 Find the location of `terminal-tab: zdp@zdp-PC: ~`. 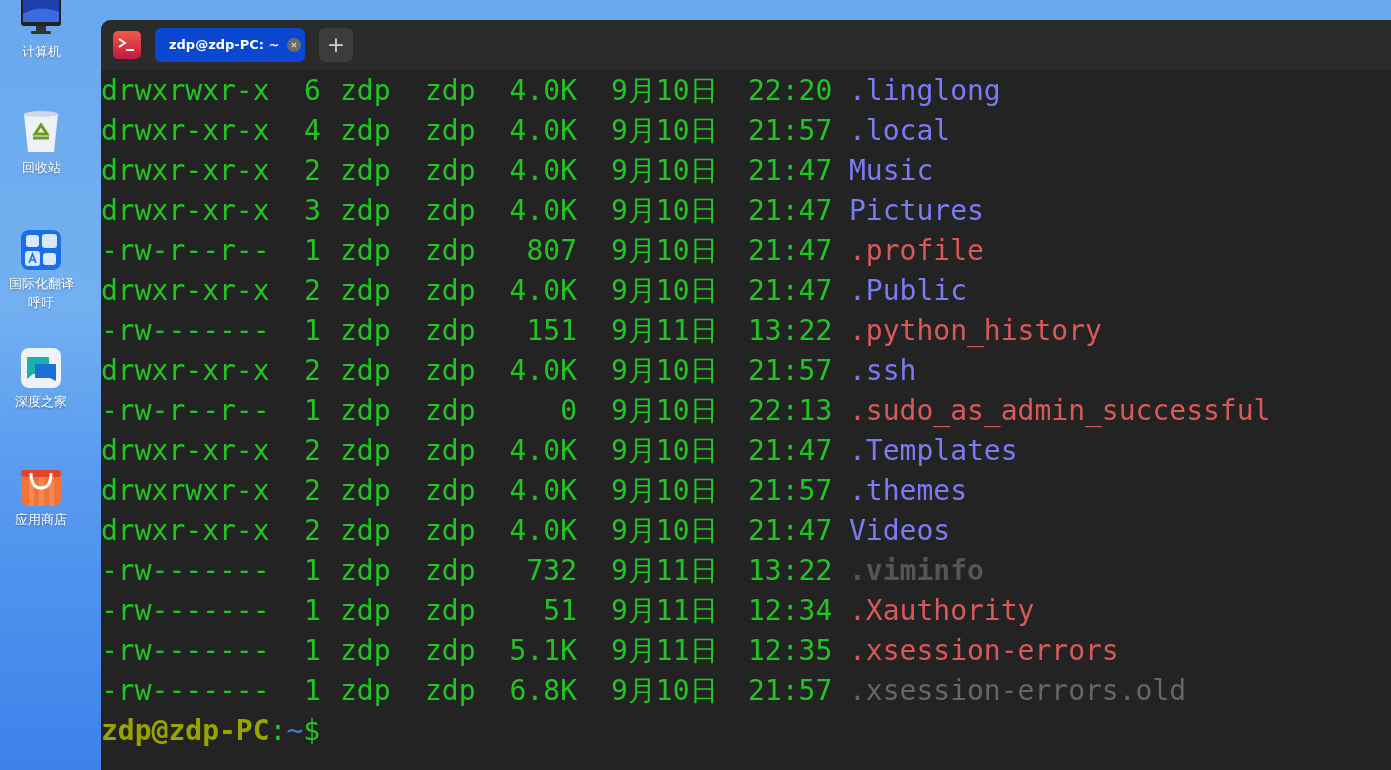

terminal-tab: zdp@zdp-PC: ~ is located at coordinates (230, 45).